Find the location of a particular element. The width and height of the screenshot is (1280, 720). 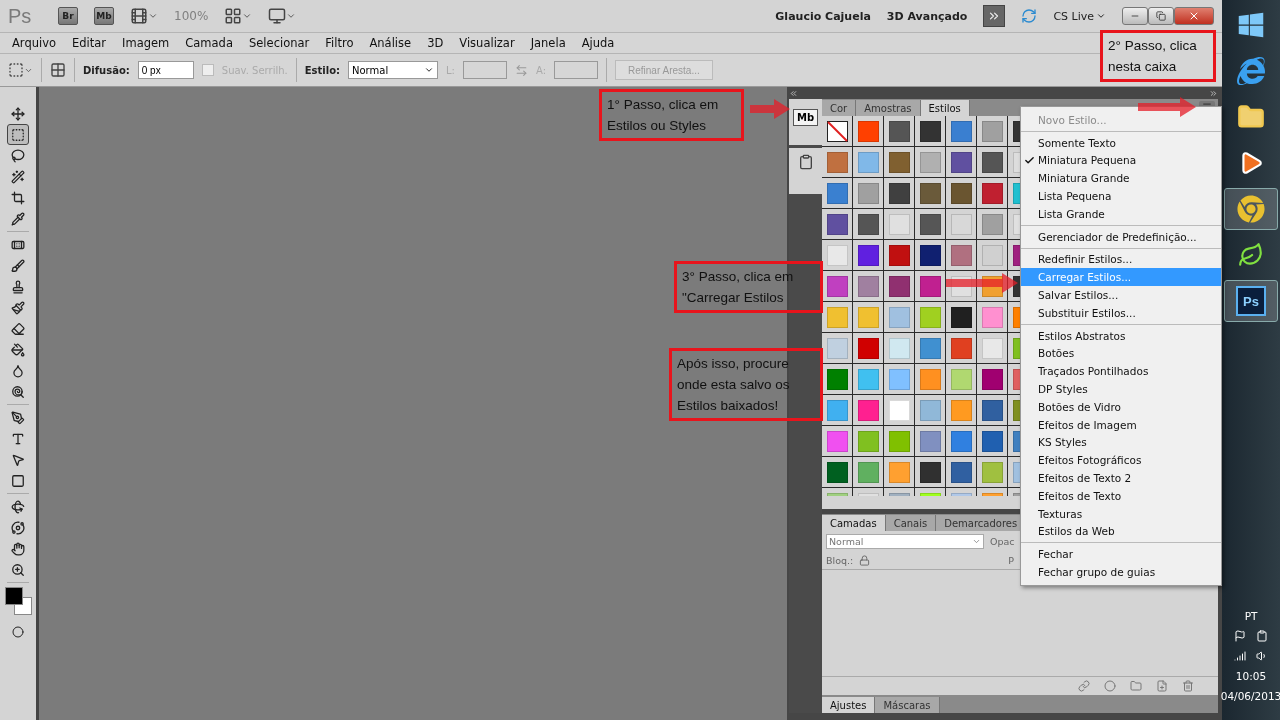

launcher-button: Br is located at coordinates (68, 16).